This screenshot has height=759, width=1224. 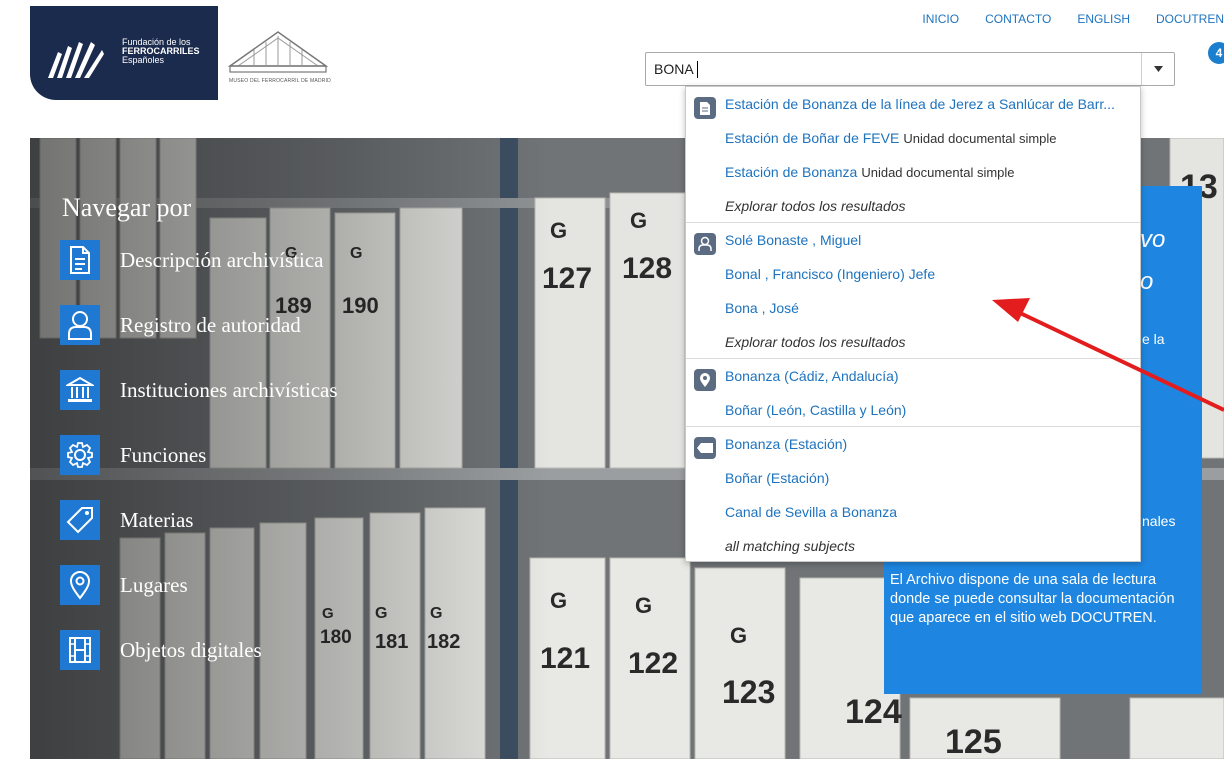 What do you see at coordinates (127, 207) in the screenshot?
I see `browse-title: Navegar por` at bounding box center [127, 207].